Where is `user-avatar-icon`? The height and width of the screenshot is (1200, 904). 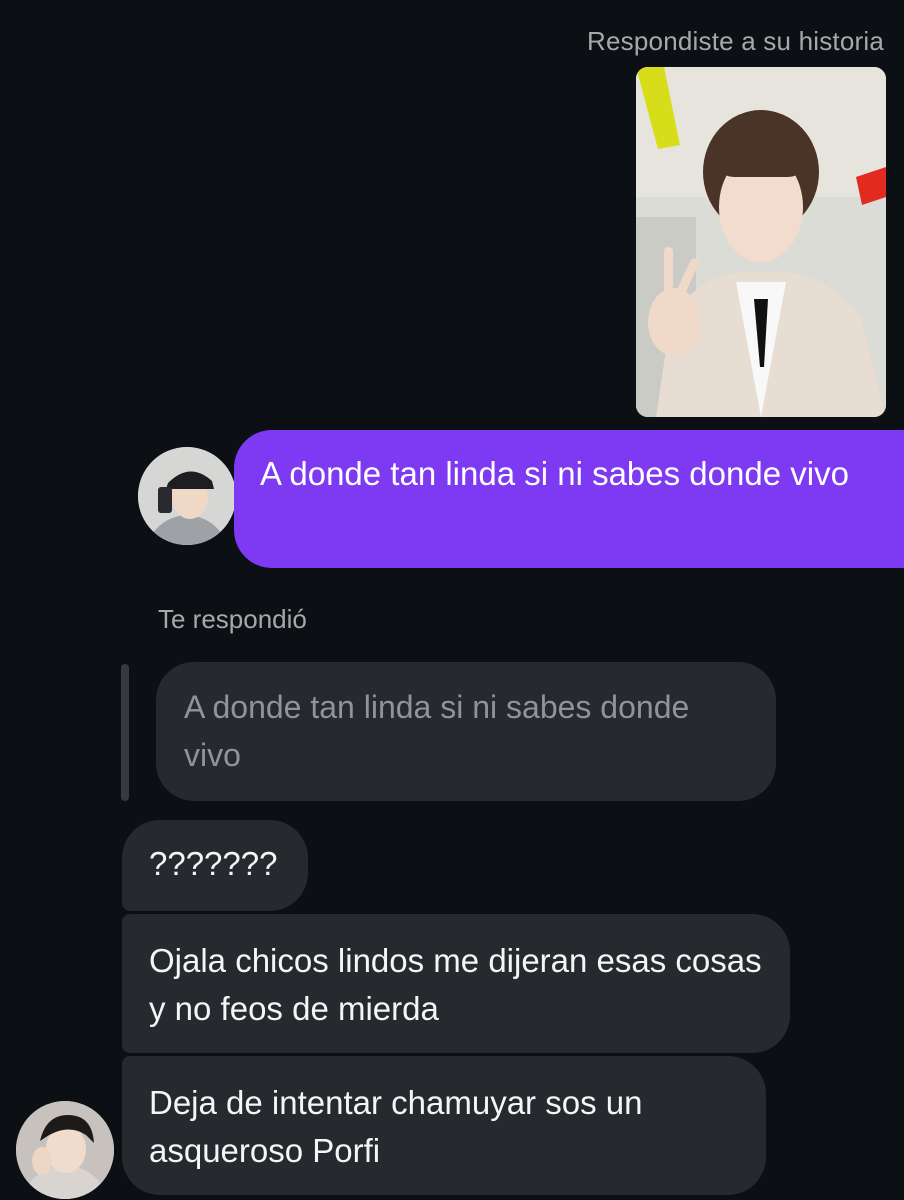
user-avatar-icon is located at coordinates (187, 496).